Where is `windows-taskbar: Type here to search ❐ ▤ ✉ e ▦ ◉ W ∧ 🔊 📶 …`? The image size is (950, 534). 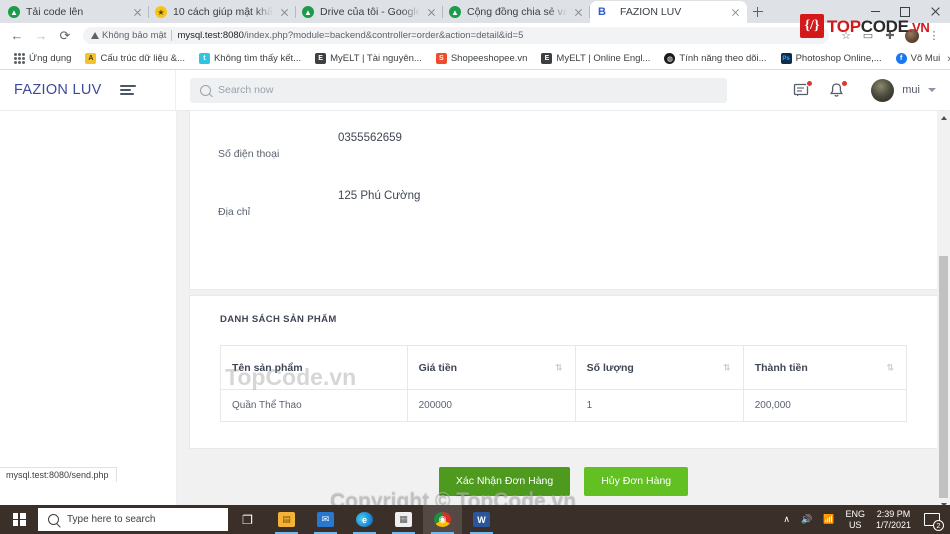 windows-taskbar: Type here to search ❐ ▤ ✉ e ▦ ◉ W ∧ 🔊 📶 … is located at coordinates (475, 519).